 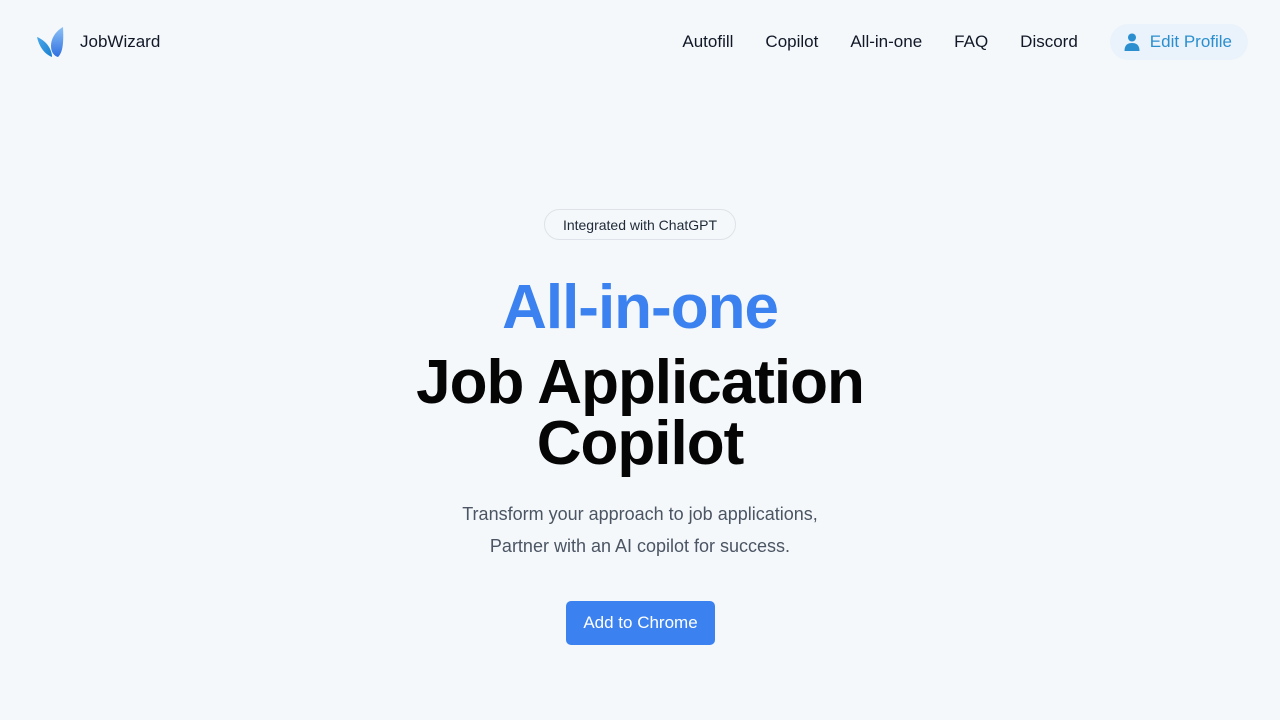 I want to click on edit-profile-button: Edit Profile, so click(x=1178, y=42).